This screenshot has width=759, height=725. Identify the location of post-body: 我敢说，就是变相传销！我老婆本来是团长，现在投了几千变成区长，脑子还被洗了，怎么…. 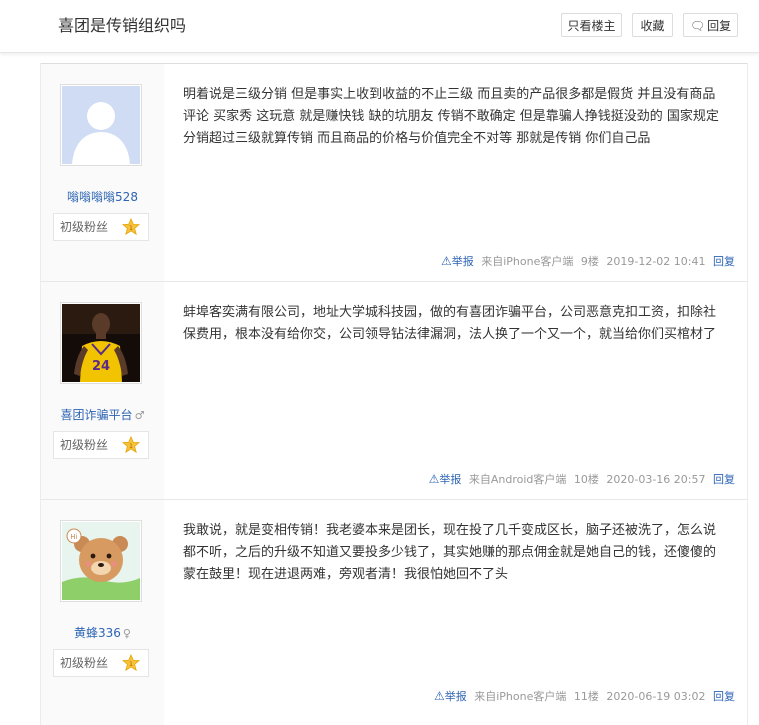
(450, 552).